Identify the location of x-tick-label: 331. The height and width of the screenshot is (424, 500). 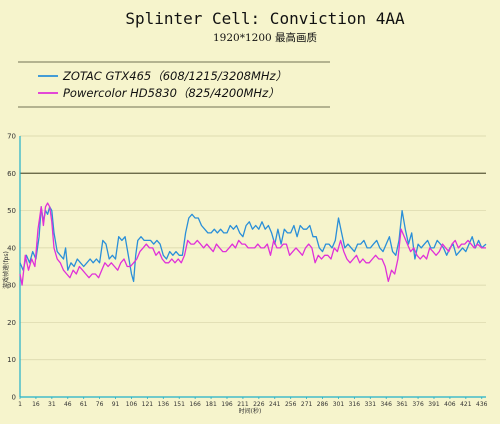
(371, 404).